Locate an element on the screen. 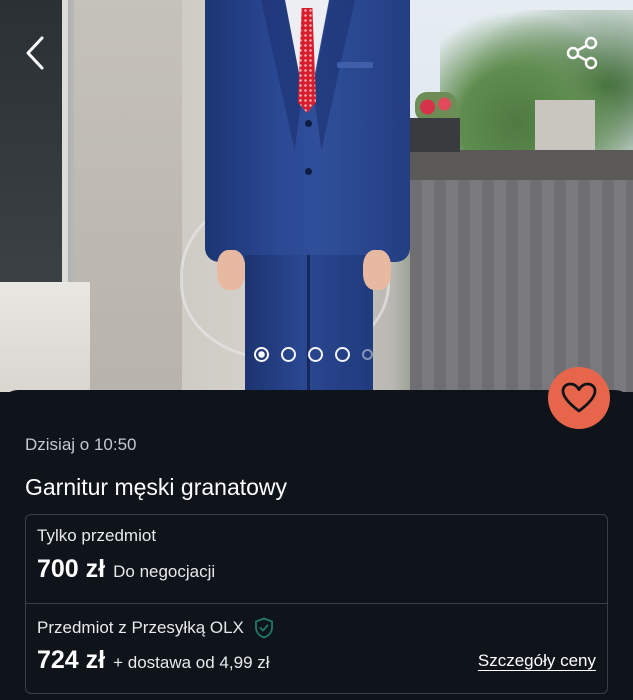 This screenshot has height=700, width=633. shipping-price: 724 zł is located at coordinates (71, 660).